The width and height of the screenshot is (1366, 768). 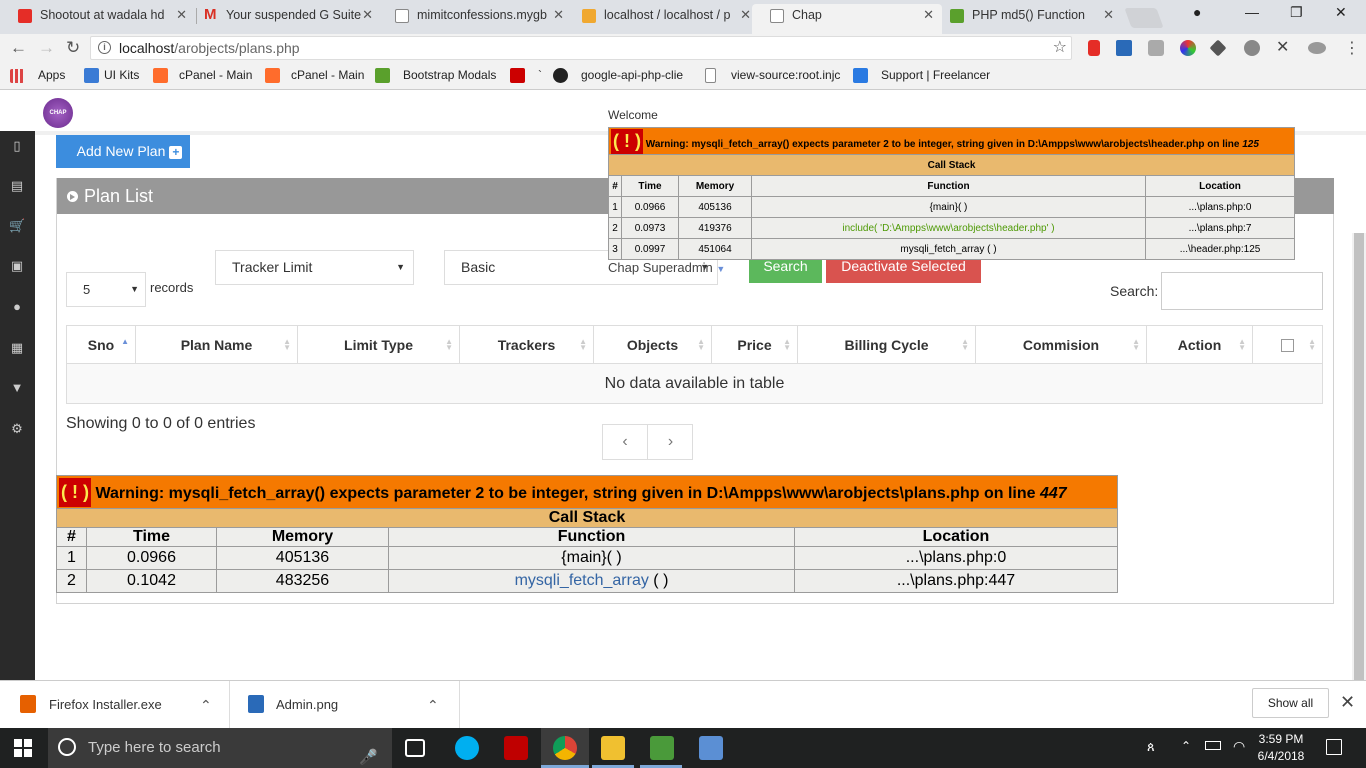 I want to click on scrollbar-thumb, so click(x=1359, y=456).